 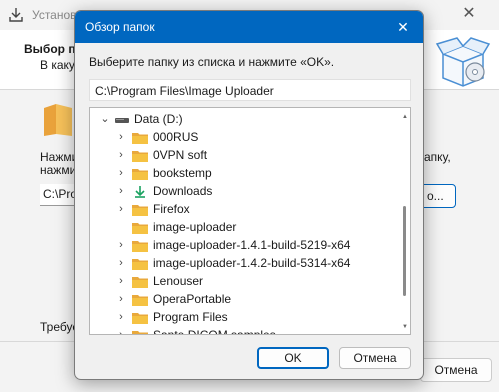 What do you see at coordinates (469, 14) in the screenshot?
I see `installer-close-button: ✕` at bounding box center [469, 14].